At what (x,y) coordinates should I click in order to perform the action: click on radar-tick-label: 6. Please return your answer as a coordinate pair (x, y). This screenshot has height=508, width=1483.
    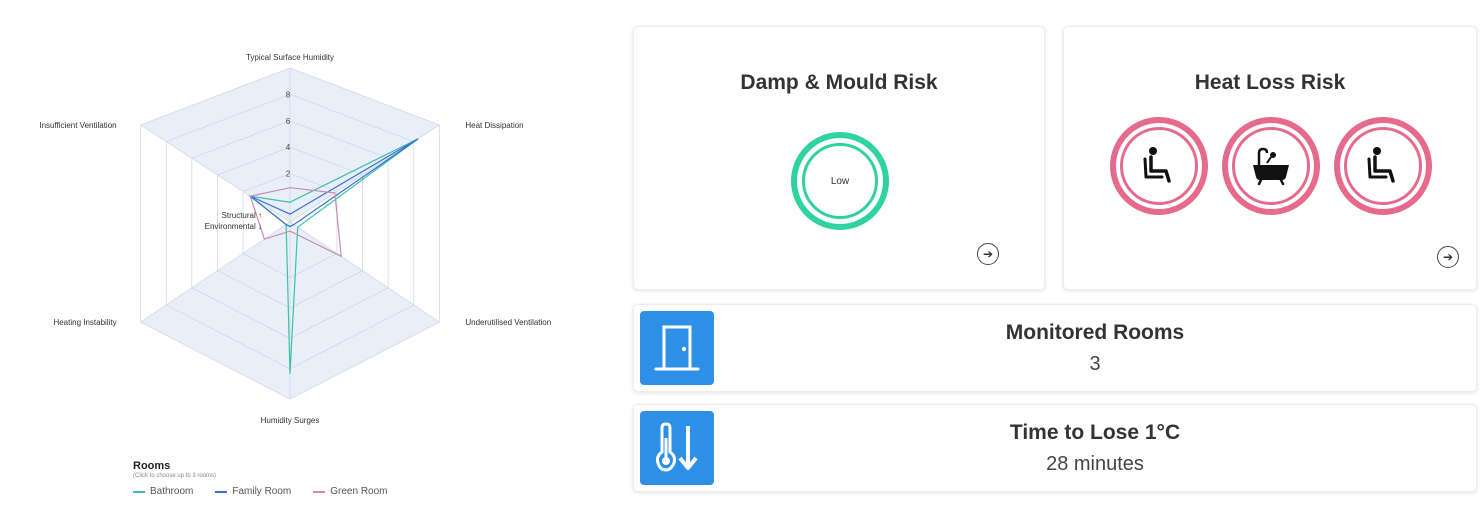
    Looking at the image, I should click on (288, 121).